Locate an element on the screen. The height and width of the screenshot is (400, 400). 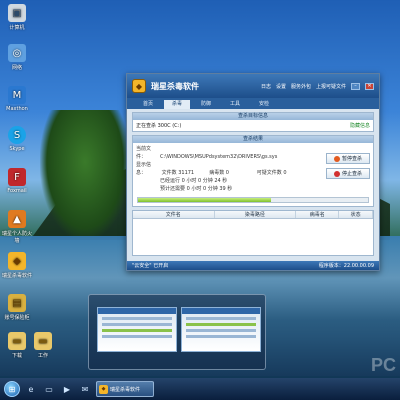
desktop-icon-label: 工作 is located at coordinates (42, 356).